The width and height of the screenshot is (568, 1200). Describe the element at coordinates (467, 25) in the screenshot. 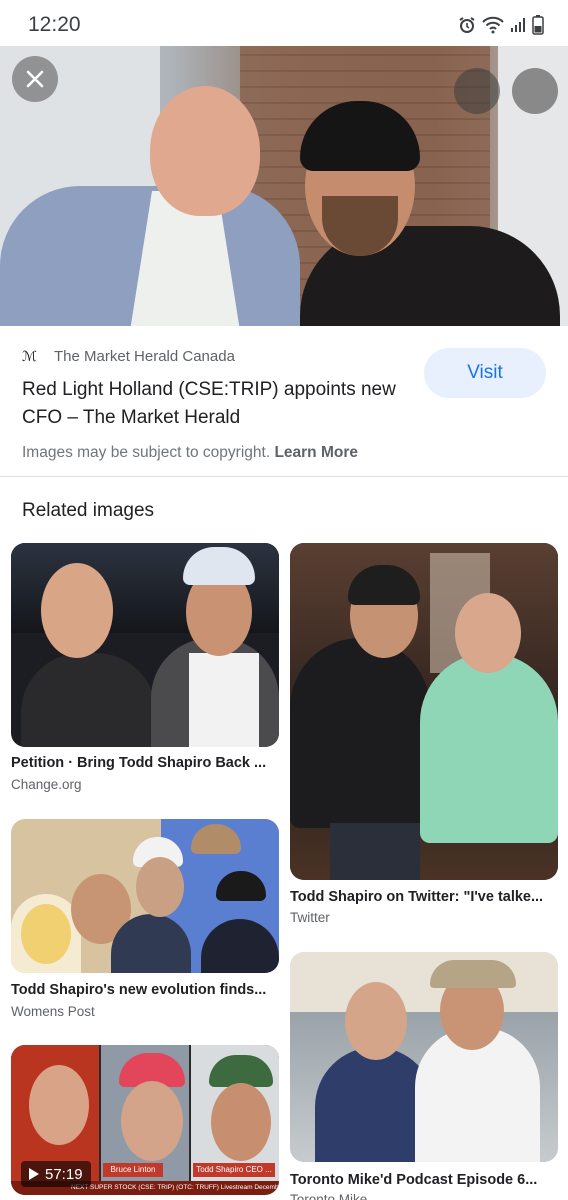

I see `alarm-icon` at that location.